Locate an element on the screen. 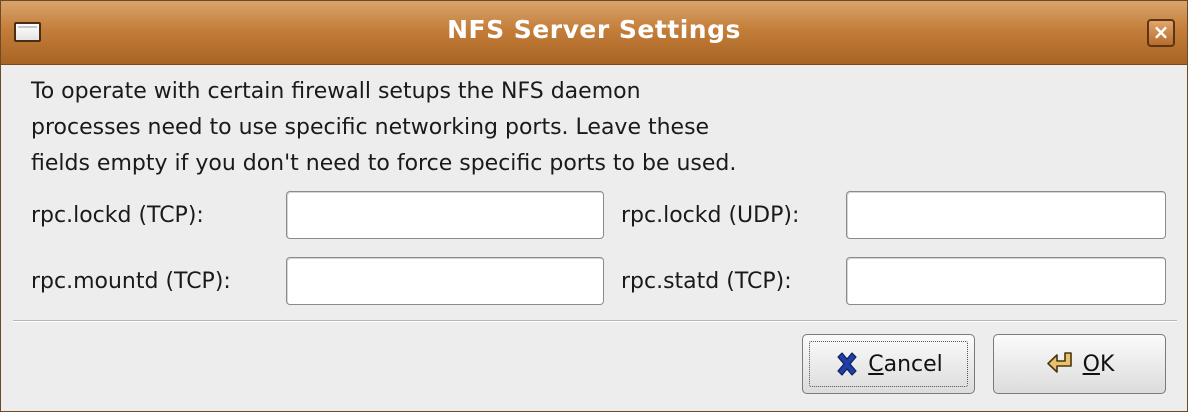 The width and height of the screenshot is (1188, 412). ok-enter-arrow-icon is located at coordinates (1060, 364).